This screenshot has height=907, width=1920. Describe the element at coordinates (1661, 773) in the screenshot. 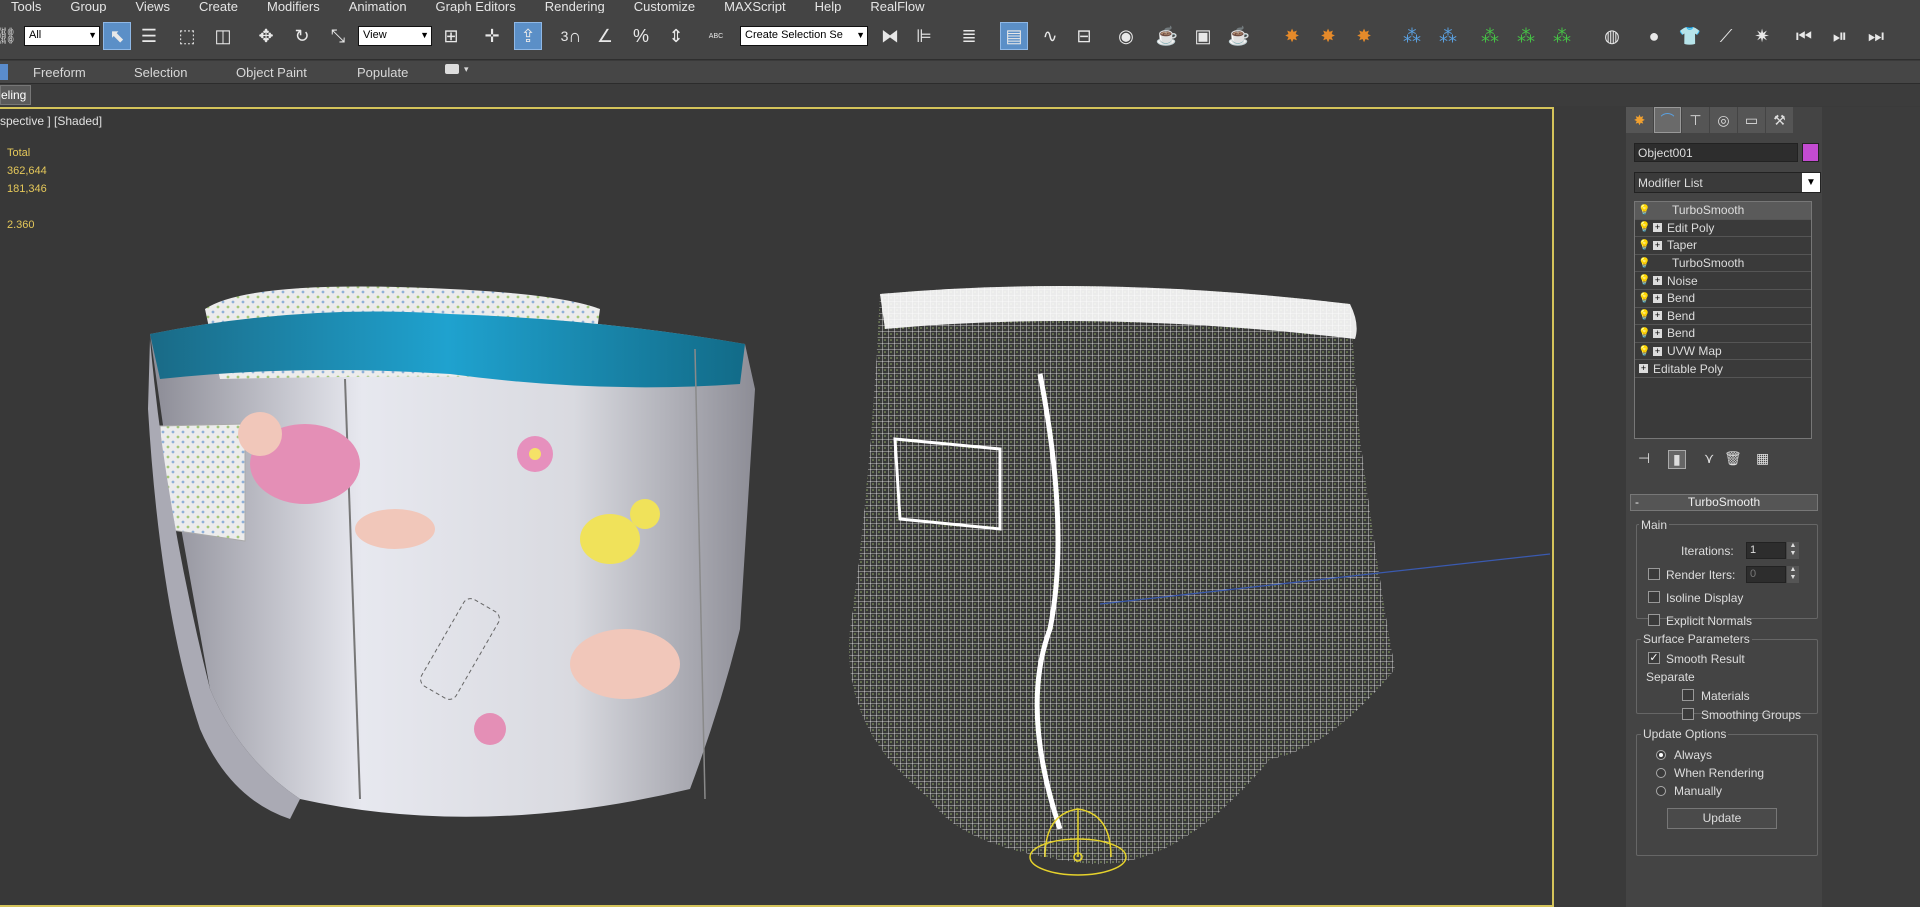

I see `when-rendering-radio` at that location.